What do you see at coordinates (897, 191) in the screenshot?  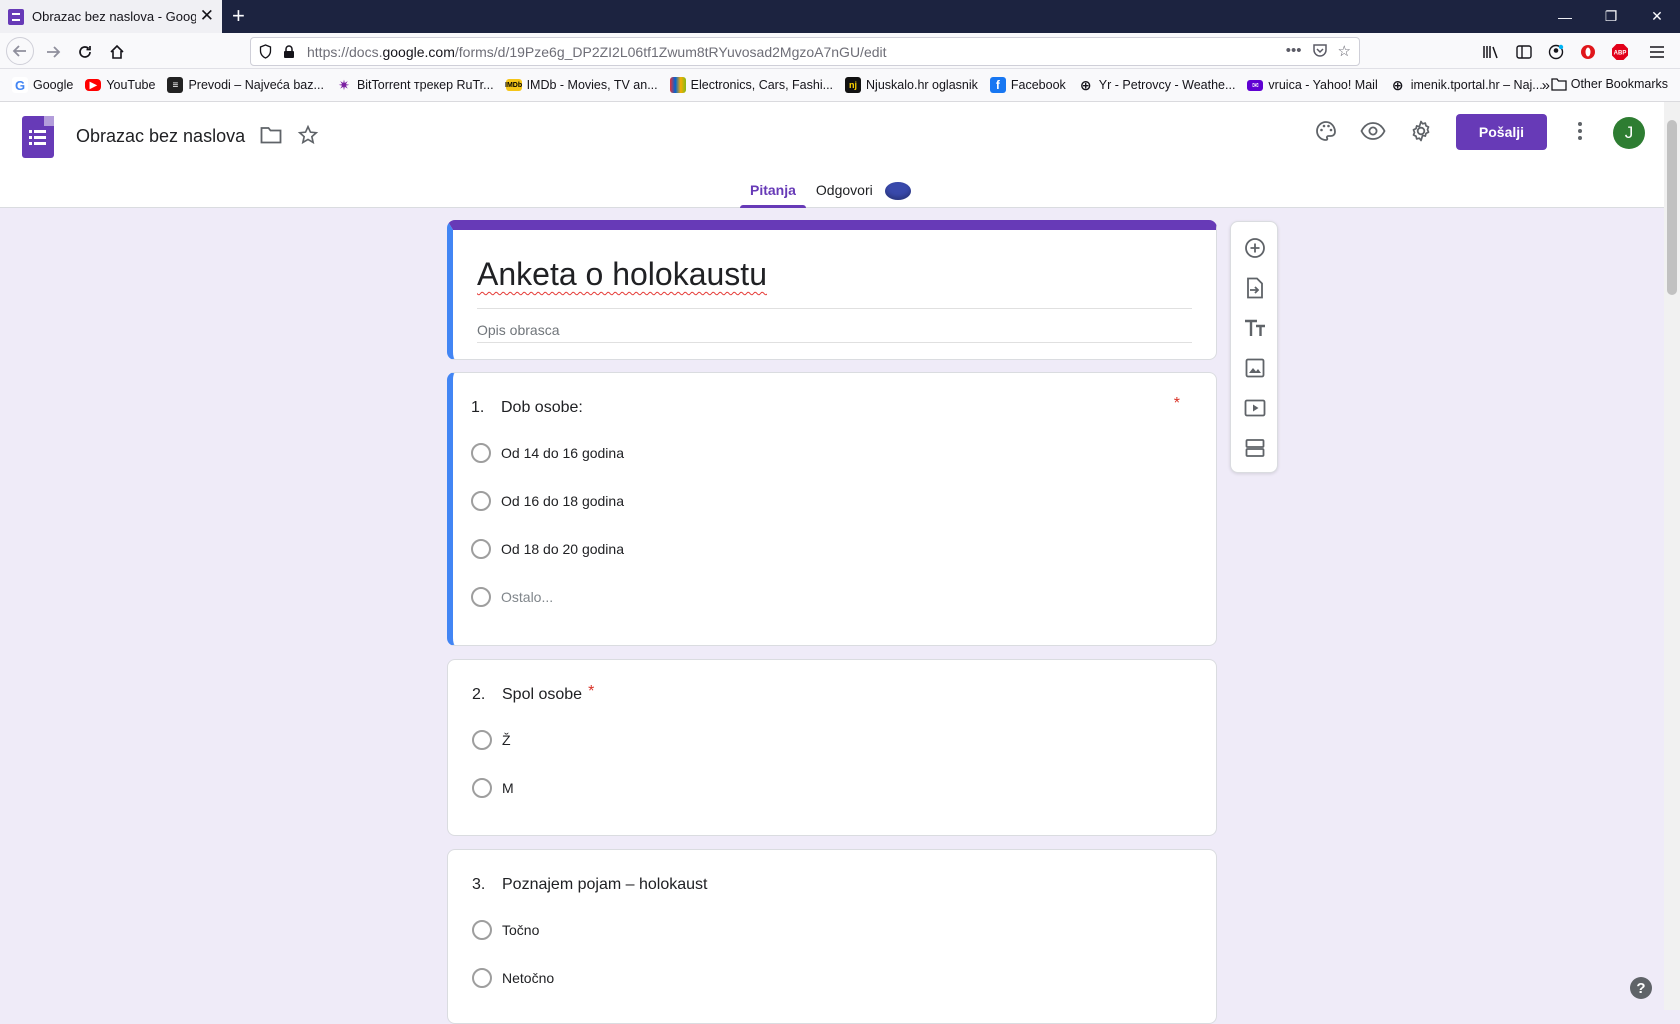 I see `responses-badge` at bounding box center [897, 191].